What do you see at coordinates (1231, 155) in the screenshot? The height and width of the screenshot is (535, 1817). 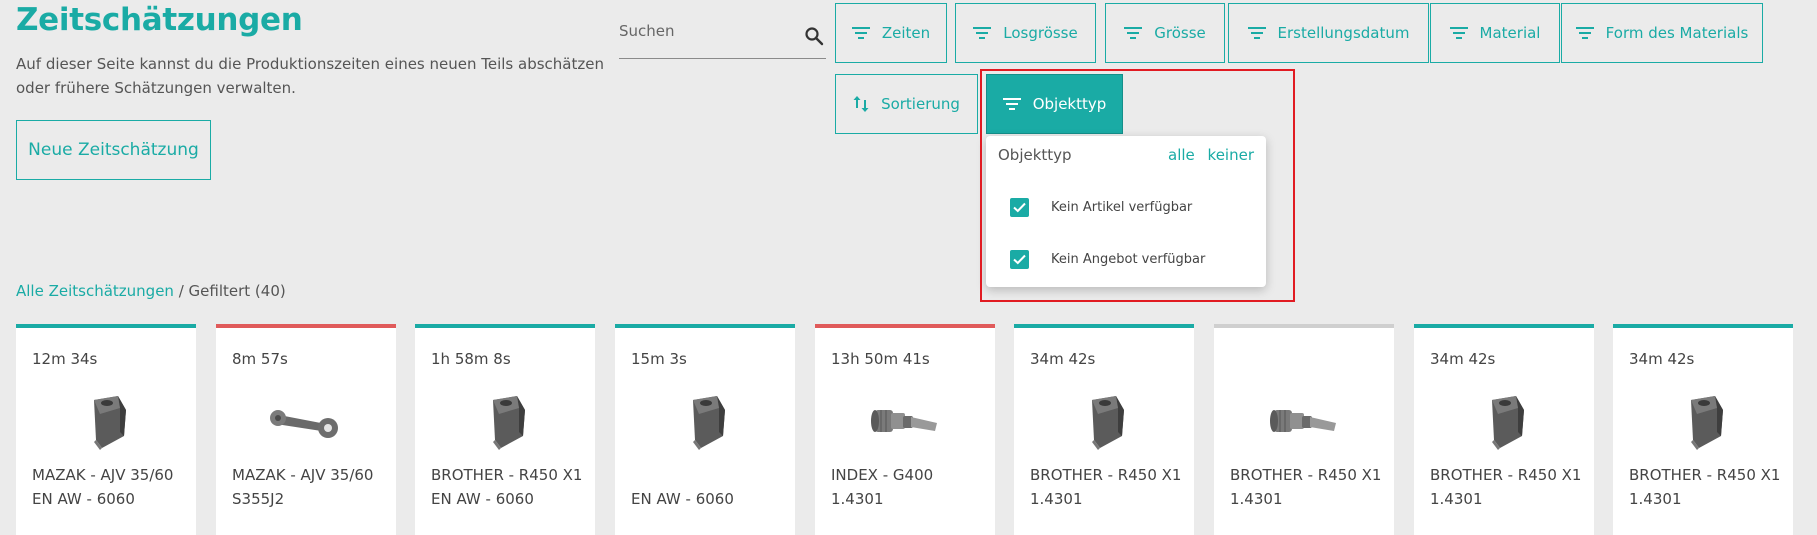 I see `select-none-link: keiner` at bounding box center [1231, 155].